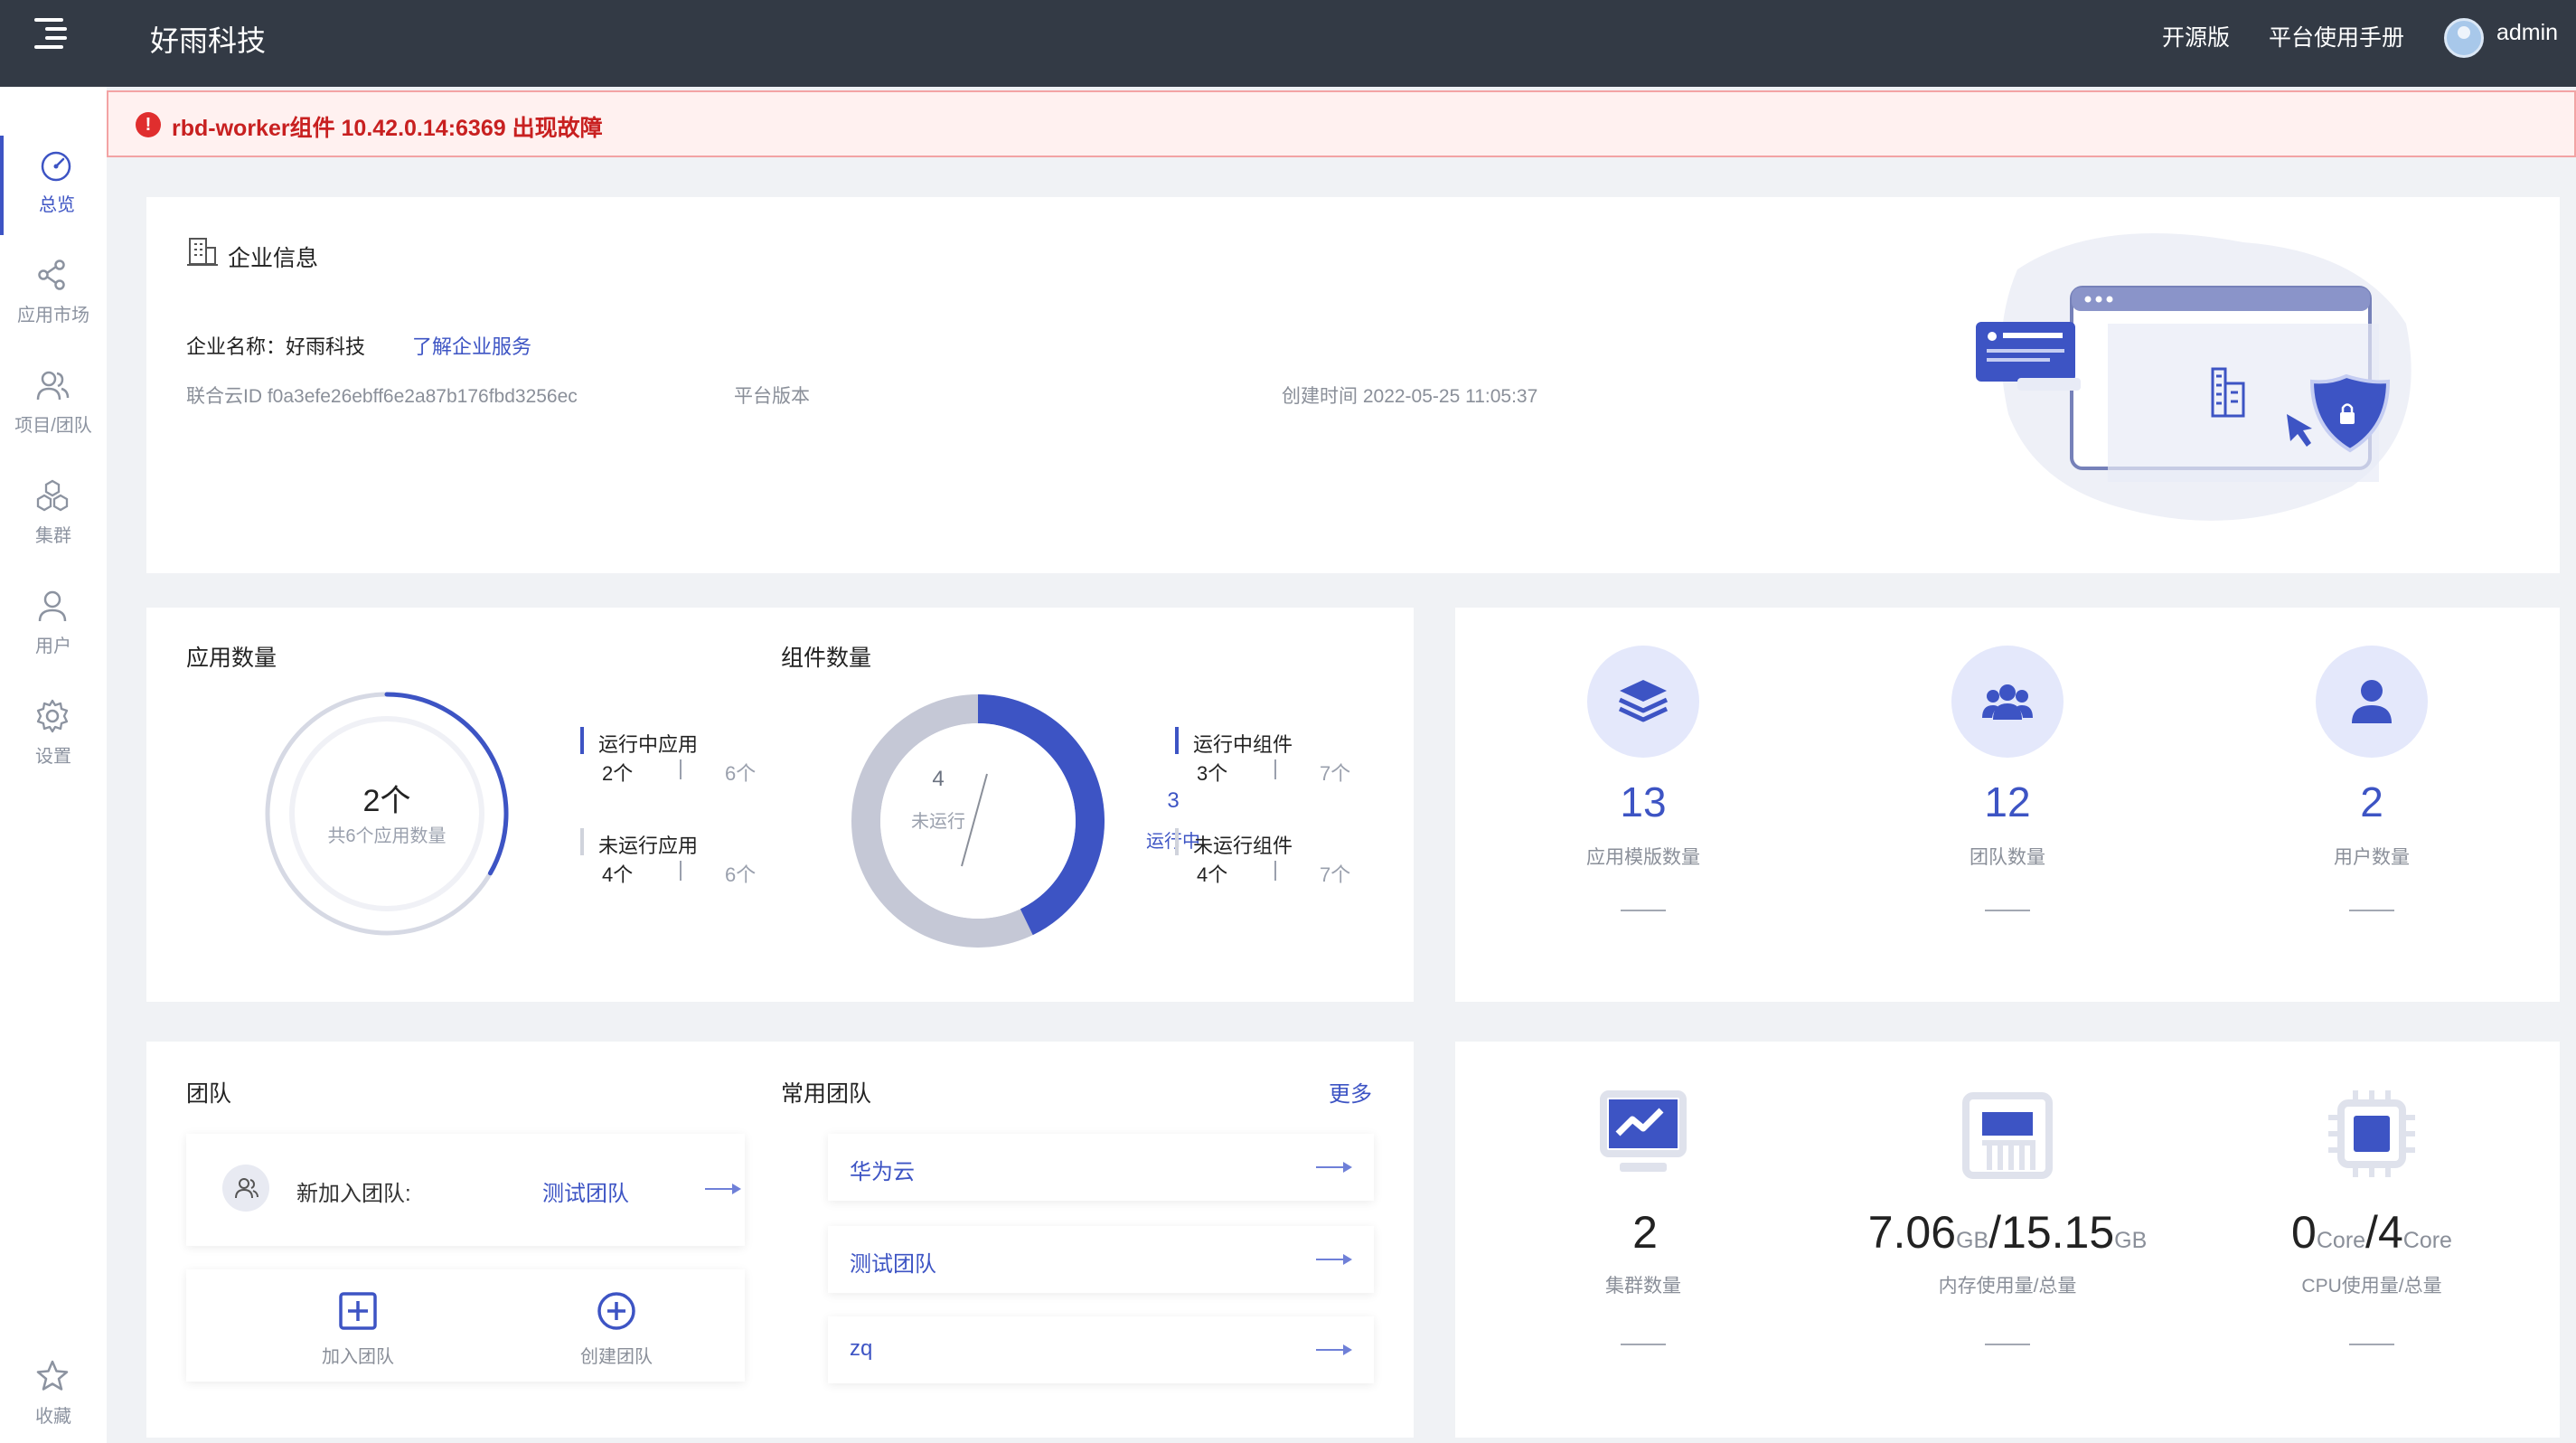 The width and height of the screenshot is (2576, 1443). I want to click on enterprise-title: 企业信息, so click(273, 258).